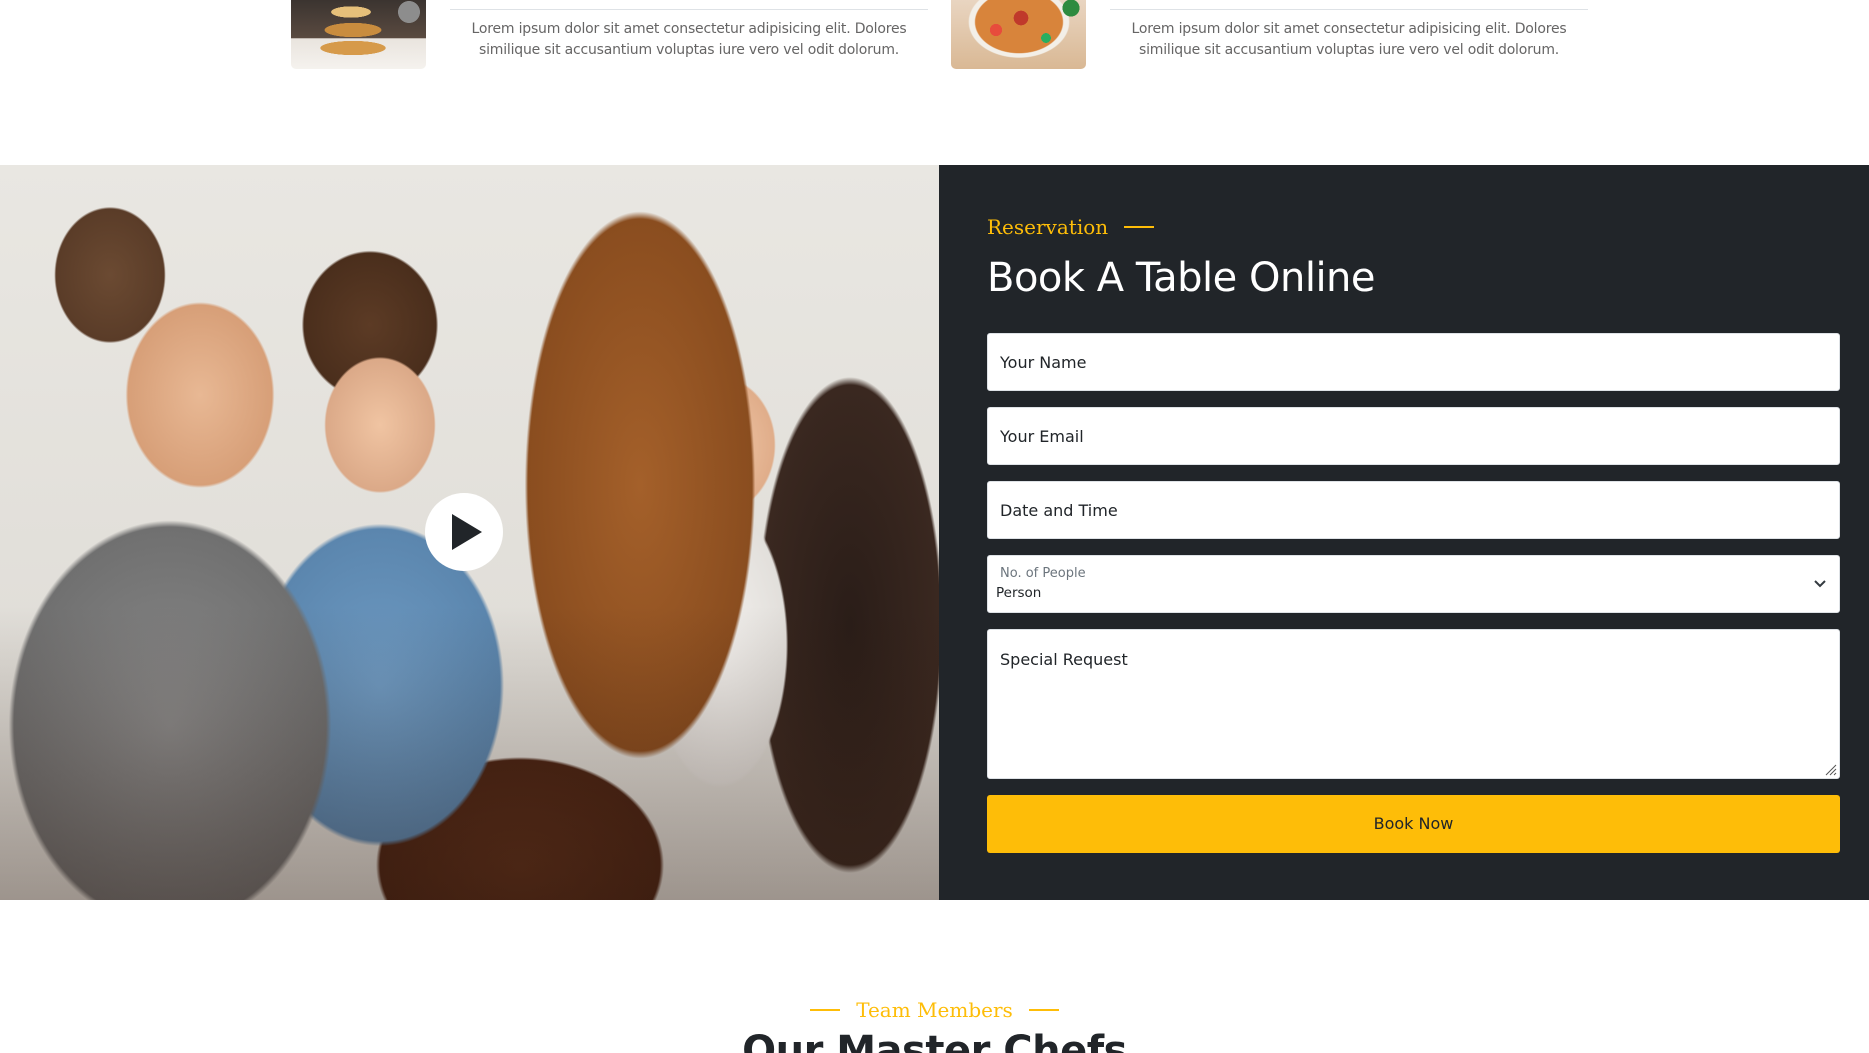 The height and width of the screenshot is (1053, 1869). I want to click on reservation-eyebrow-label: Reservation, so click(1048, 227).